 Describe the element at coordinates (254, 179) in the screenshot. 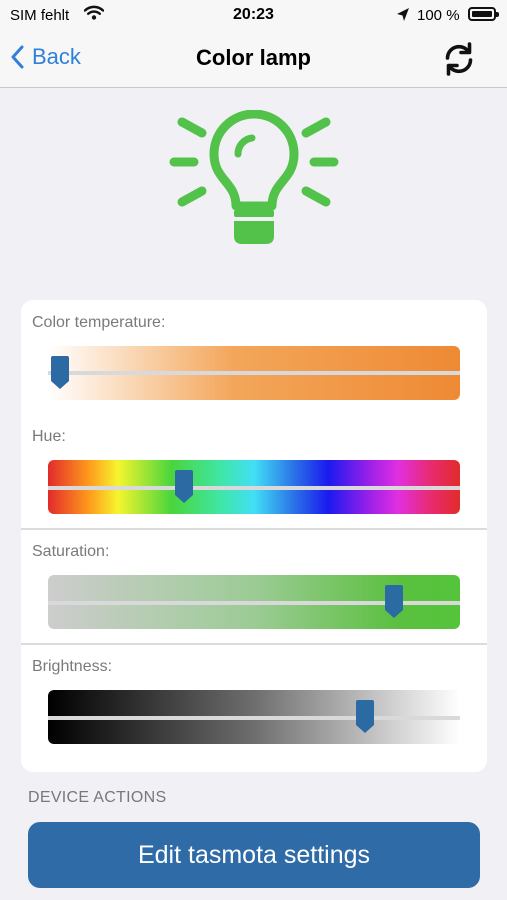

I see `light-bulb-icon` at that location.